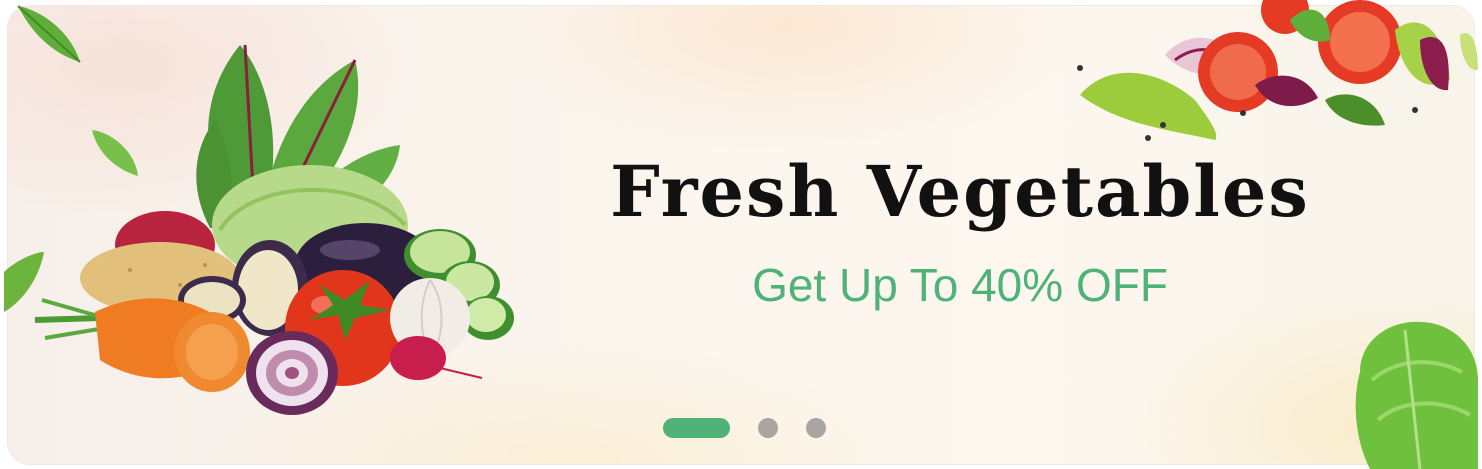  What do you see at coordinates (960, 285) in the screenshot?
I see `banner-offer: Get Up To 40% OFF` at bounding box center [960, 285].